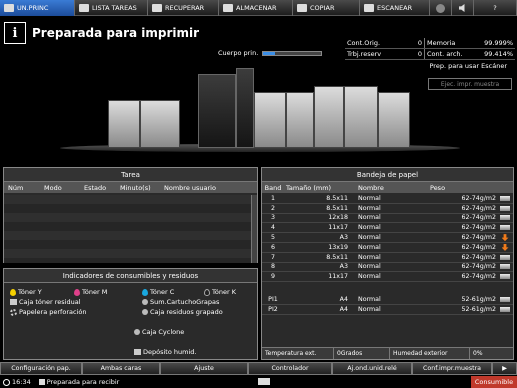 This screenshot has width=517, height=388. I want to click on tray-number: 1, so click(272, 198).